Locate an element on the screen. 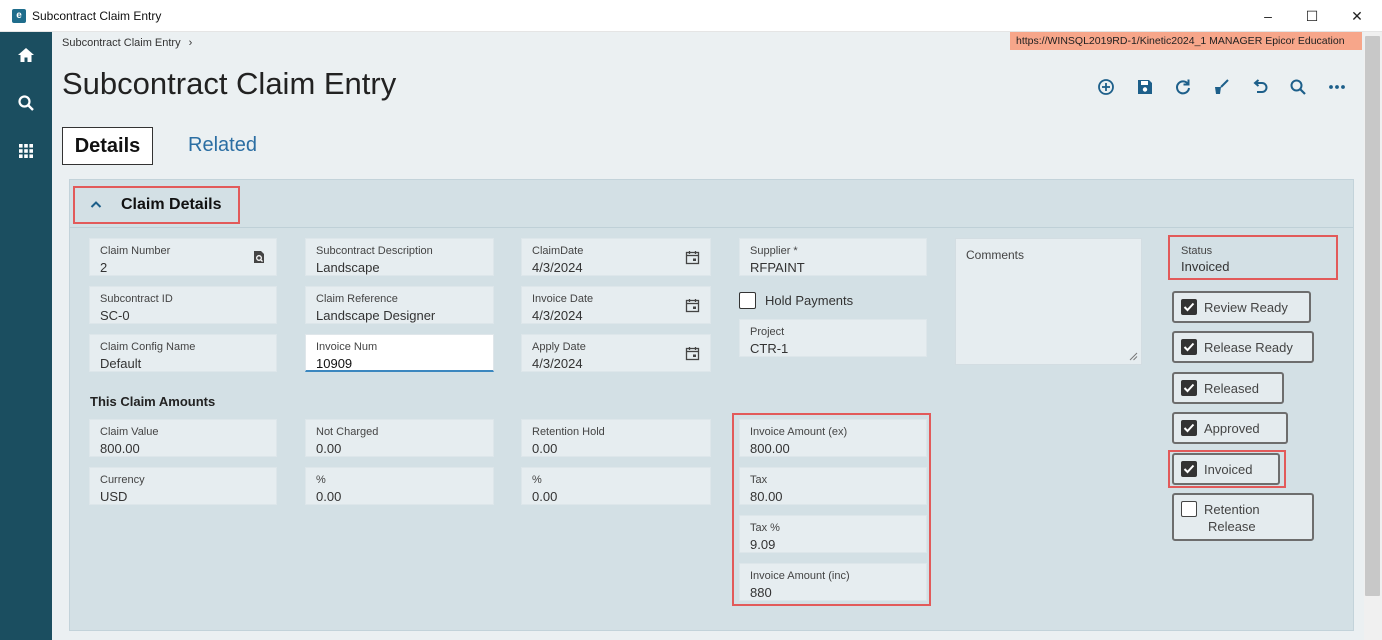 The image size is (1382, 640). not-charged-percent-field: % 0.00 is located at coordinates (399, 486).